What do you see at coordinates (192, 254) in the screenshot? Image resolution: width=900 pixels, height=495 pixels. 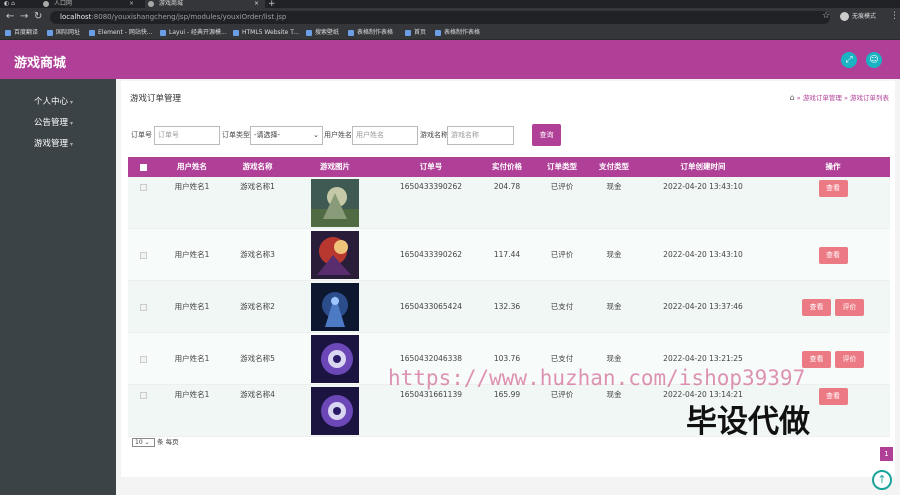 I see `cell-user: 用户姓名1` at bounding box center [192, 254].